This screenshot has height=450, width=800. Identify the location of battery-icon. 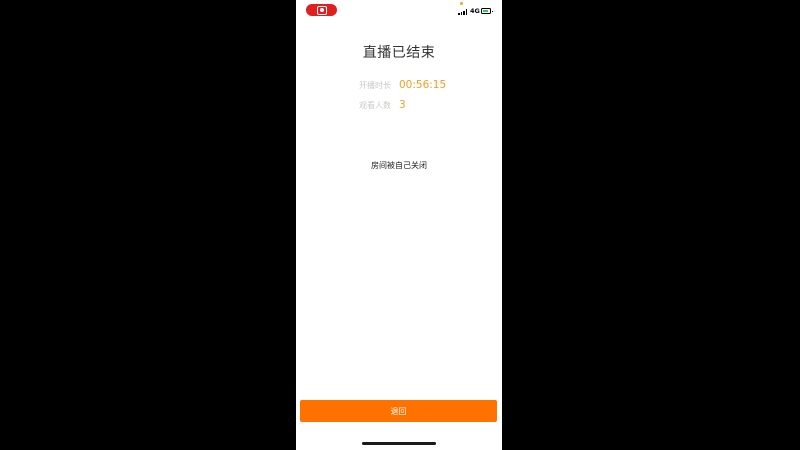
(487, 11).